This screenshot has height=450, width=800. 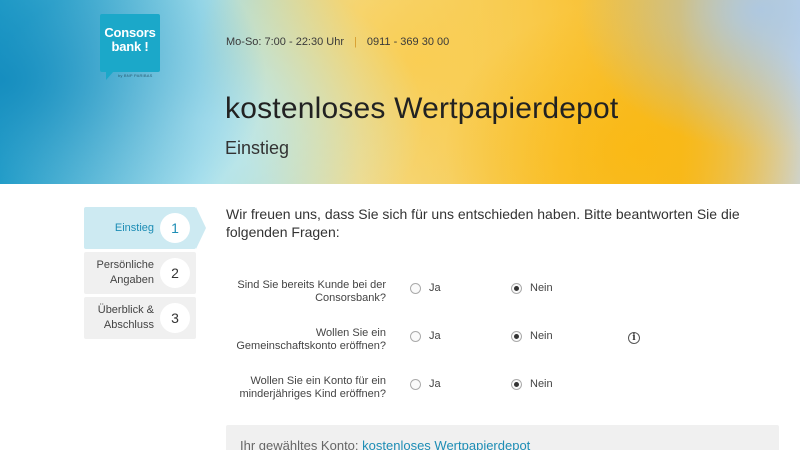 What do you see at coordinates (134, 227) in the screenshot?
I see `step-label: Einstieg` at bounding box center [134, 227].